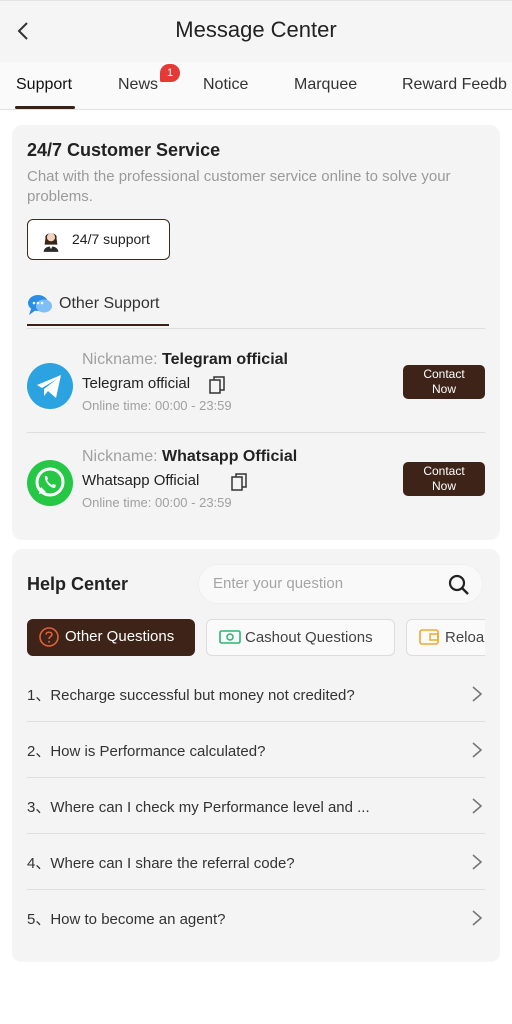 This screenshot has height=1024, width=512. I want to click on telegram-icon, so click(50, 386).